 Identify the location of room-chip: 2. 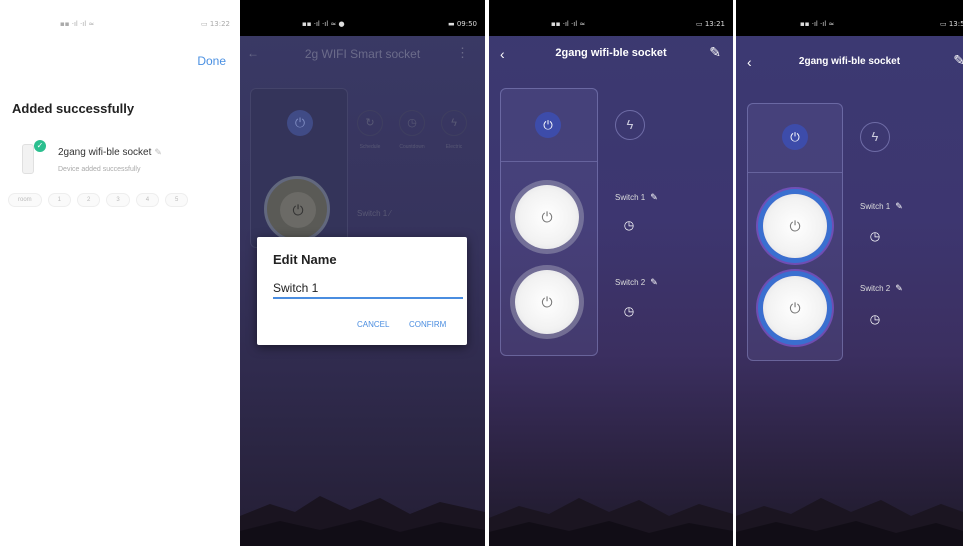
(89, 200).